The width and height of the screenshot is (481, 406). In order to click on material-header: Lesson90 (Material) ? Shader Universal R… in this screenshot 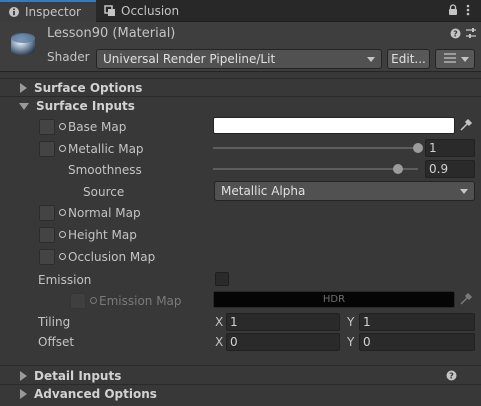, I will do `click(240, 47)`.